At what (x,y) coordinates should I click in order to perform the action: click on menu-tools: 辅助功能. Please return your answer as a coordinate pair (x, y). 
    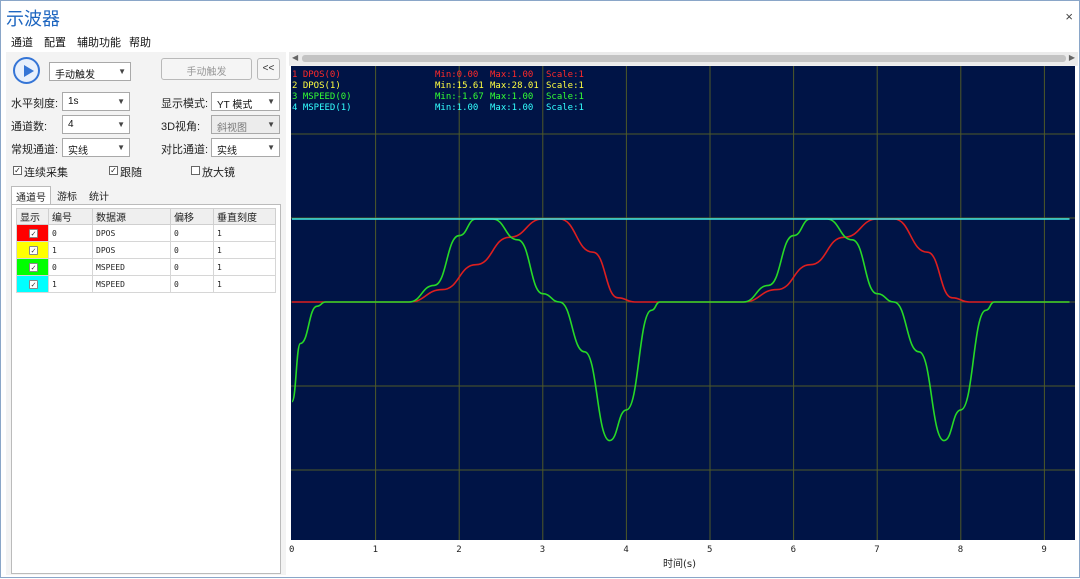
    Looking at the image, I should click on (99, 42).